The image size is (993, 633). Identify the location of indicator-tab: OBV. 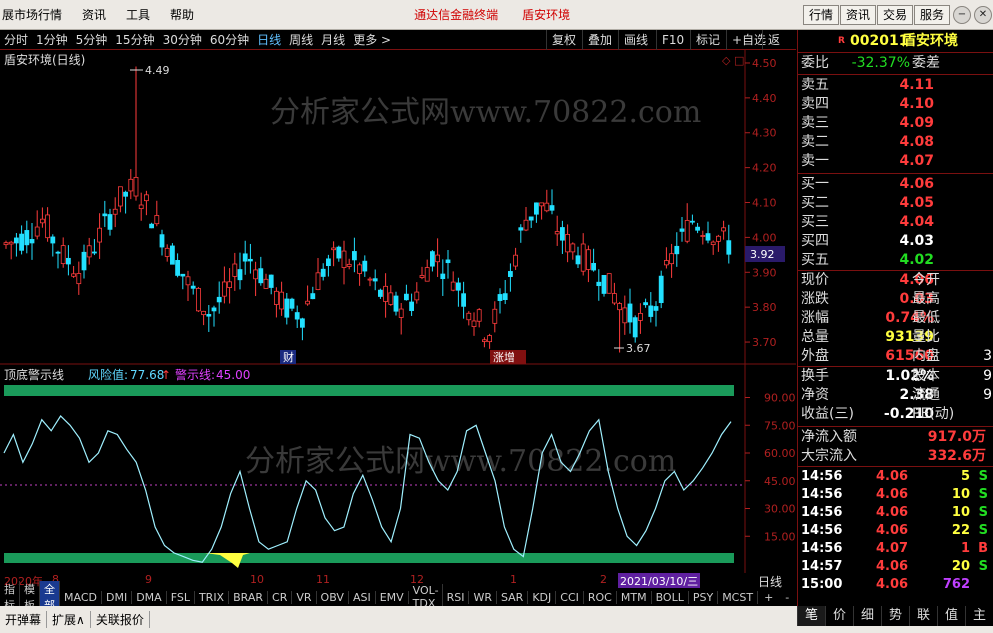
(333, 597).